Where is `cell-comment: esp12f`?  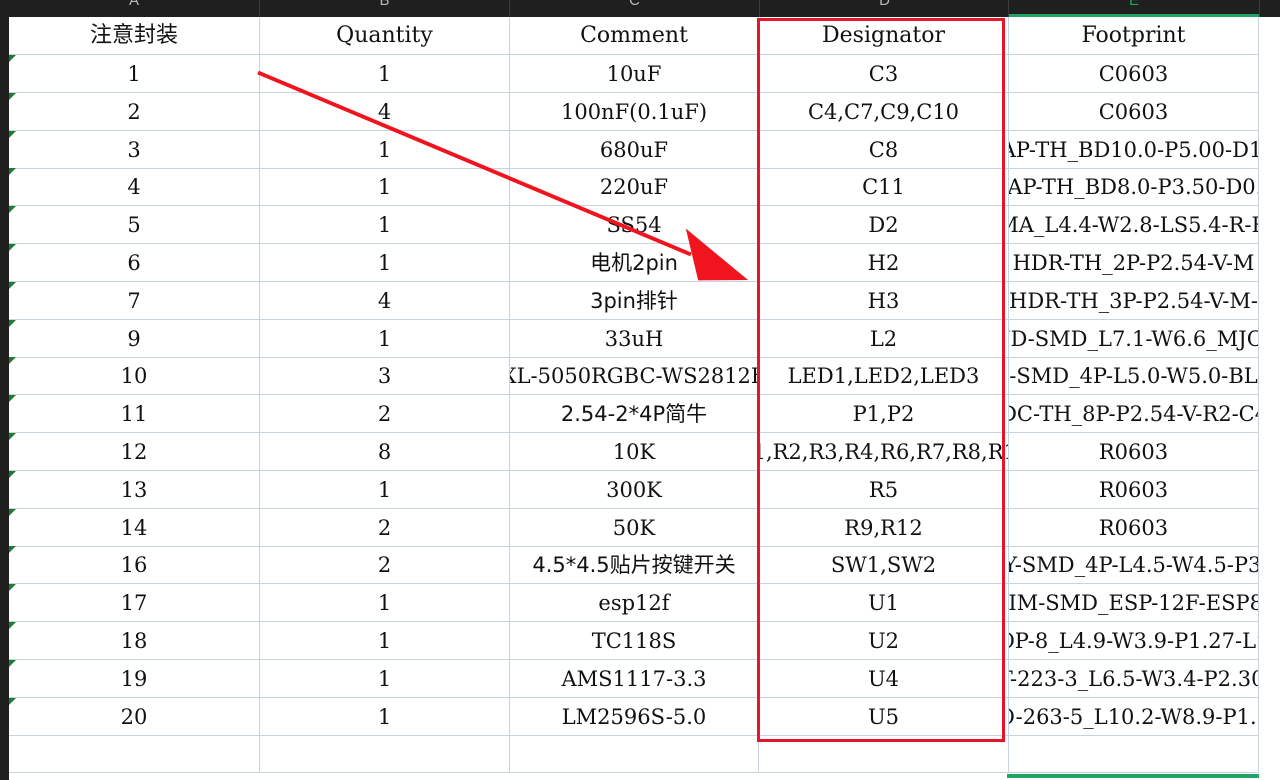 cell-comment: esp12f is located at coordinates (634, 603).